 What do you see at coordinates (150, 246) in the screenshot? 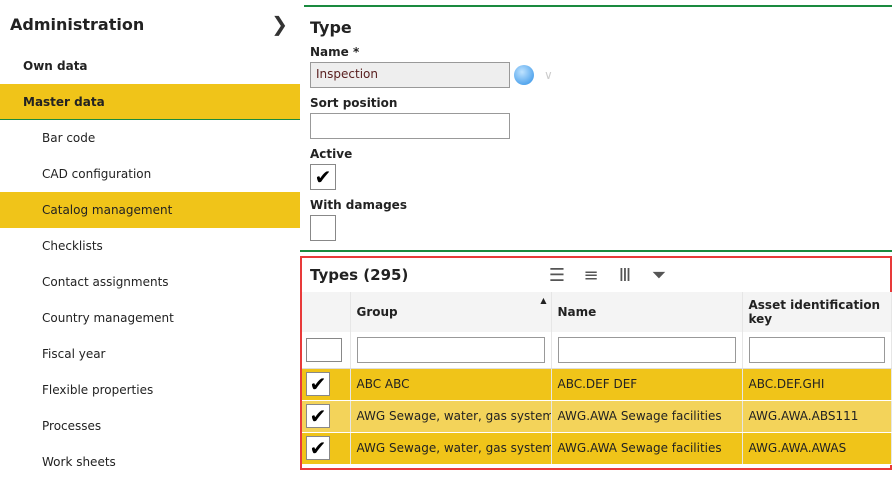
I see `sidebar-item-checklists: Checklists` at bounding box center [150, 246].